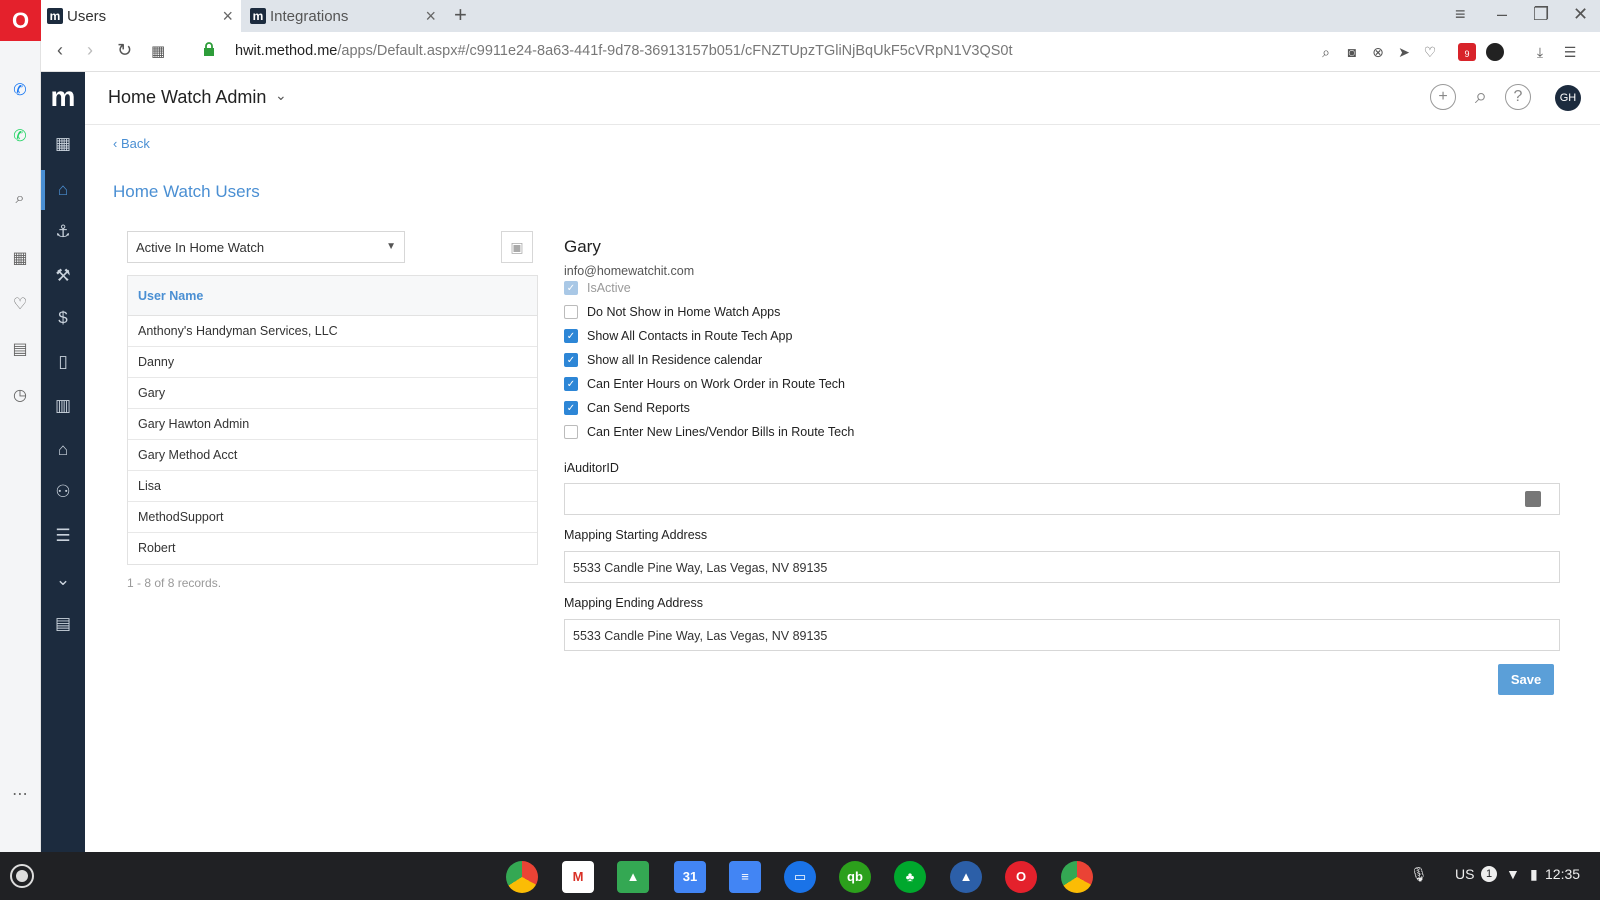 The width and height of the screenshot is (1600, 900). What do you see at coordinates (63, 362) in the screenshot?
I see `invoice-icon: ▯` at bounding box center [63, 362].